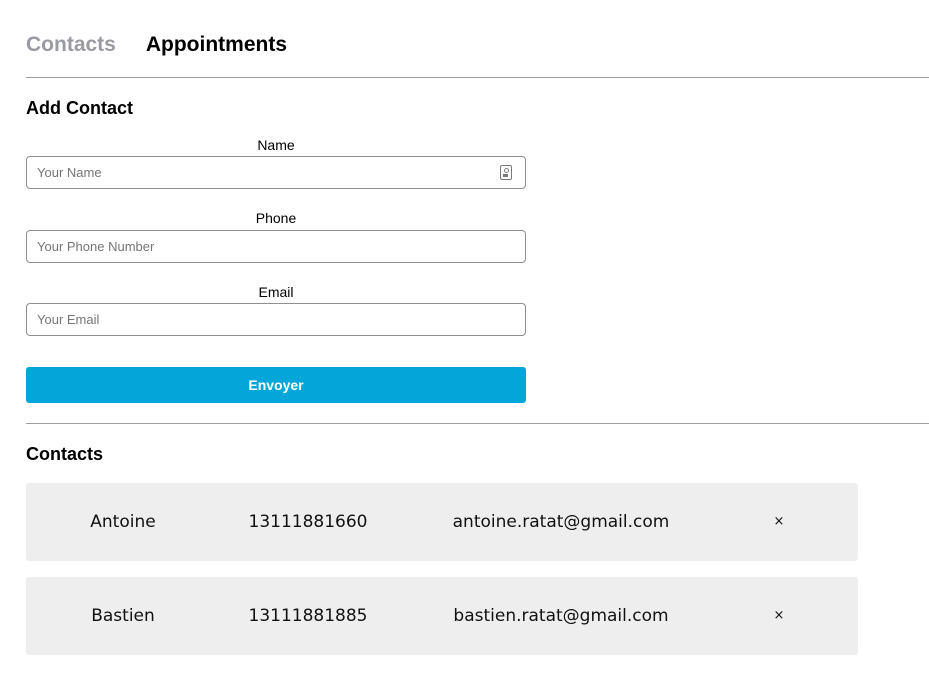 The image size is (929, 698). Describe the element at coordinates (276, 246) in the screenshot. I see `phone-input` at that location.